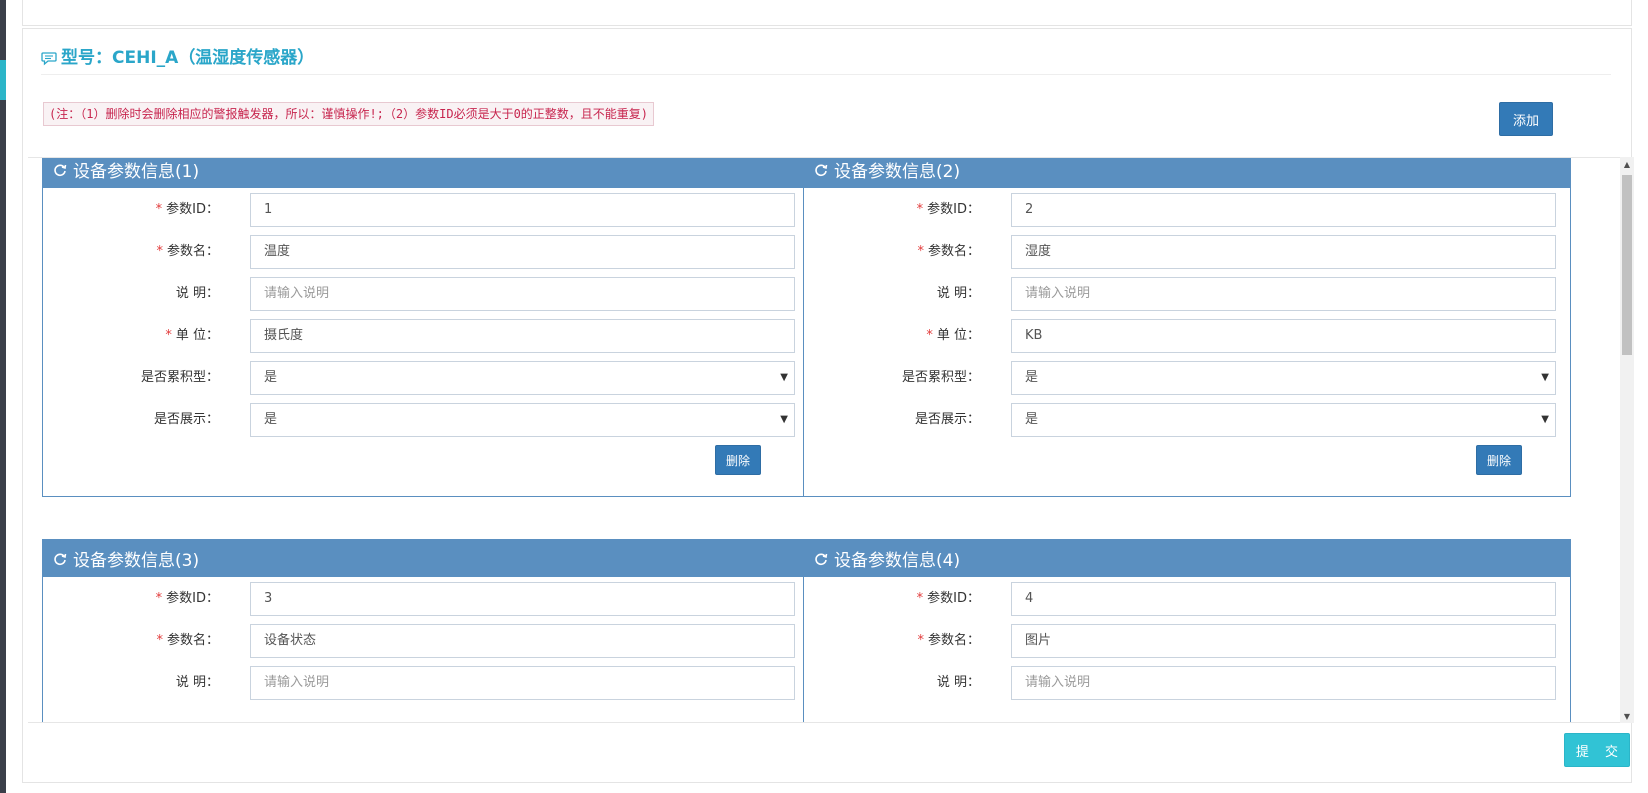  I want to click on form-row-unit: * 单 位： KB, so click(1188, 336).